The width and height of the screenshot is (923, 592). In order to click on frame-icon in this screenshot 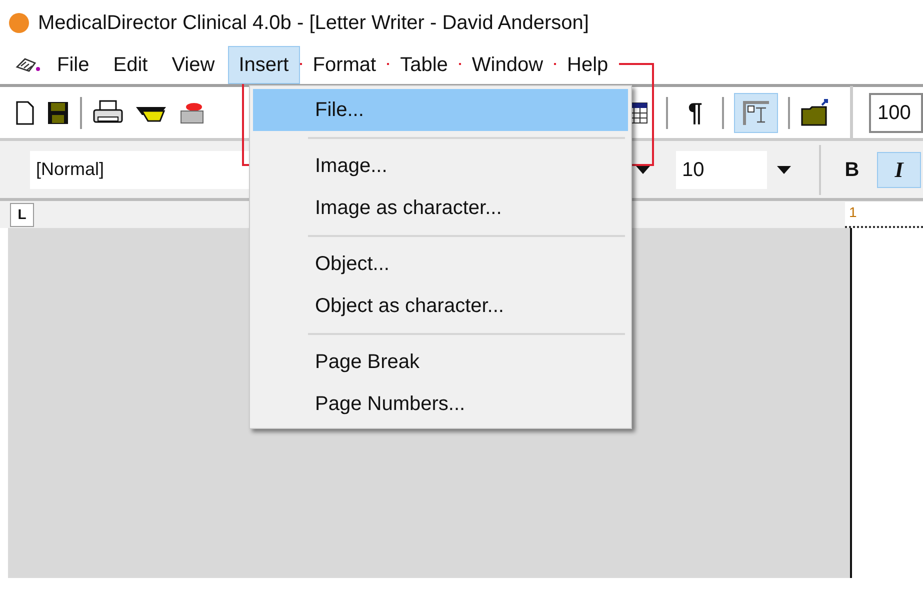, I will do `click(756, 112)`.